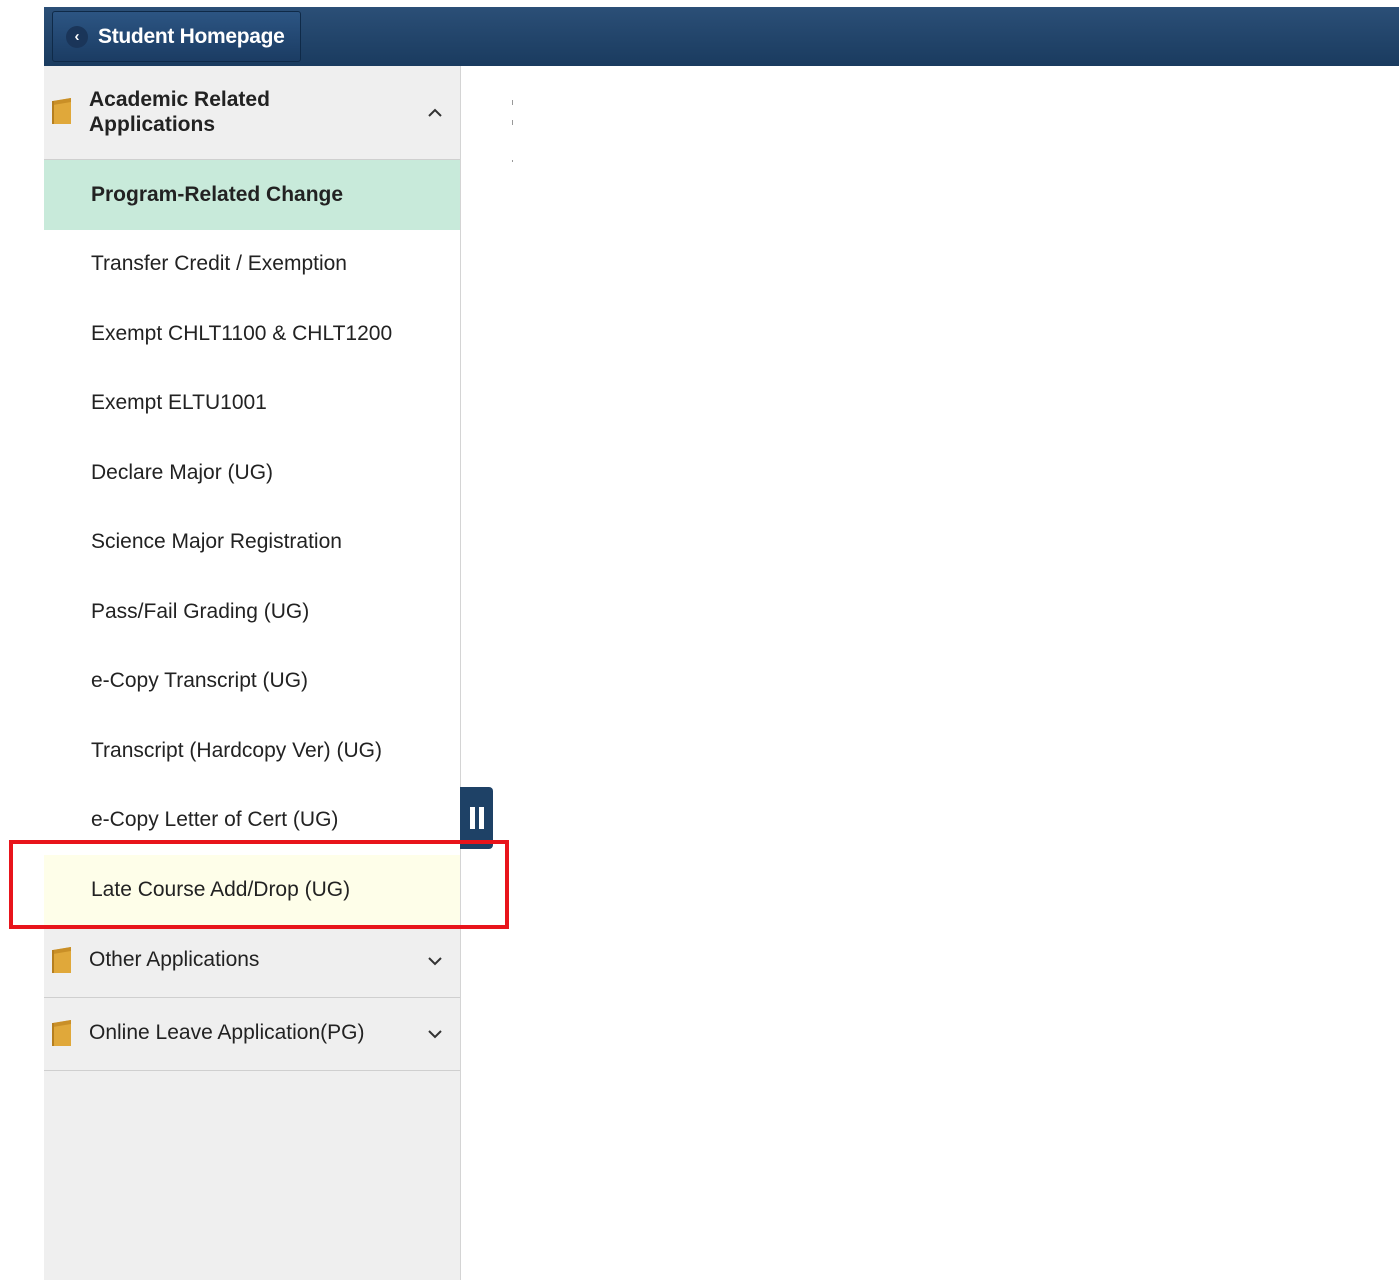 This screenshot has height=1280, width=1399. Describe the element at coordinates (252, 542) in the screenshot. I see `nav-item-science-major-registration: Science Major Registration` at that location.